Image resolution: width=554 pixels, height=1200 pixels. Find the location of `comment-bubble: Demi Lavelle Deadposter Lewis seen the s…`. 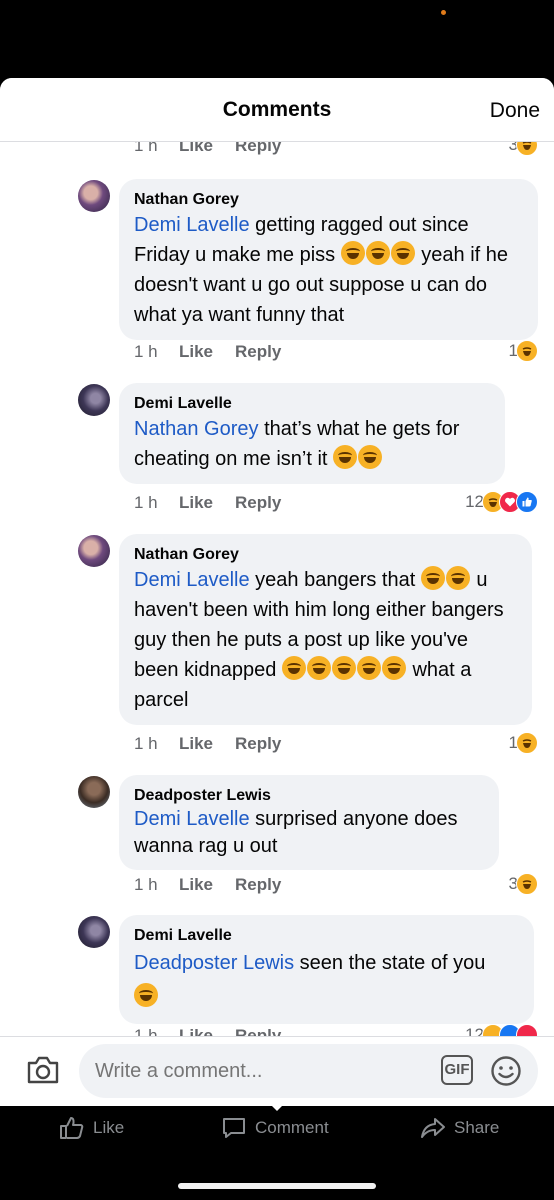

comment-bubble: Demi Lavelle Deadposter Lewis seen the s… is located at coordinates (326, 969).